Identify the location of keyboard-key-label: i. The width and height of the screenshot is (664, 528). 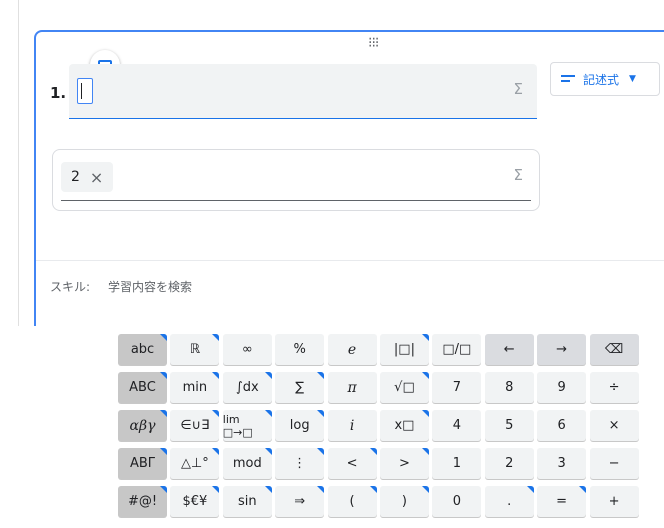
(352, 425).